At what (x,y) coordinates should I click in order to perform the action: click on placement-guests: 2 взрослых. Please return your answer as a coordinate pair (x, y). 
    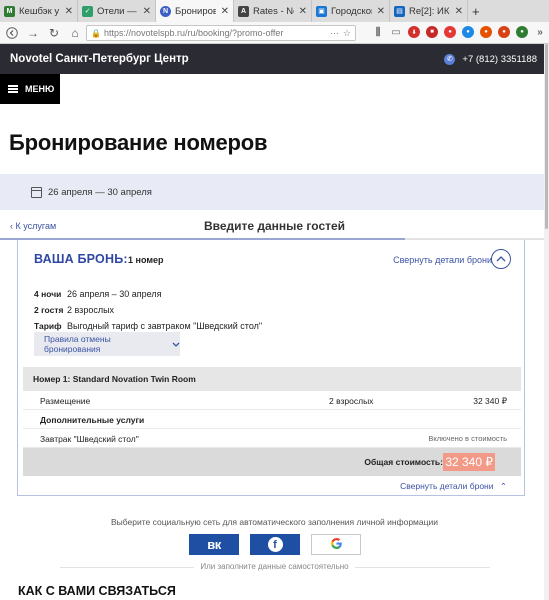
    Looking at the image, I should click on (351, 401).